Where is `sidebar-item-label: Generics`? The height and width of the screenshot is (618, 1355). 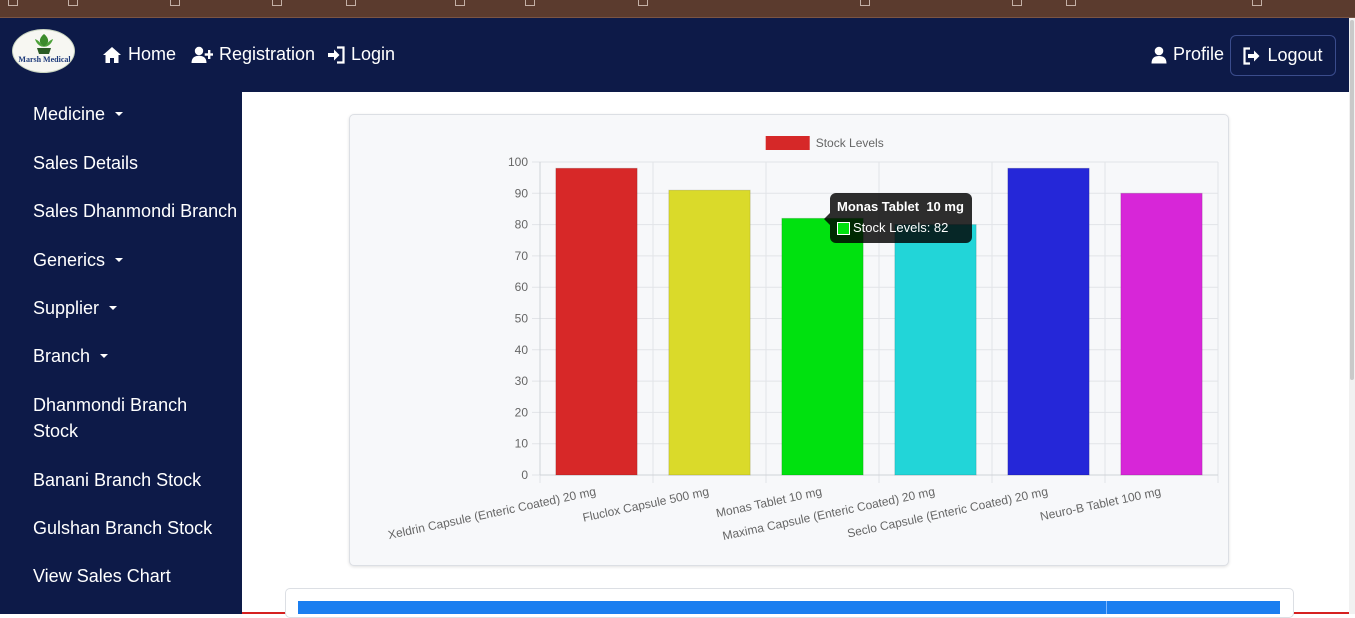
sidebar-item-label: Generics is located at coordinates (69, 260).